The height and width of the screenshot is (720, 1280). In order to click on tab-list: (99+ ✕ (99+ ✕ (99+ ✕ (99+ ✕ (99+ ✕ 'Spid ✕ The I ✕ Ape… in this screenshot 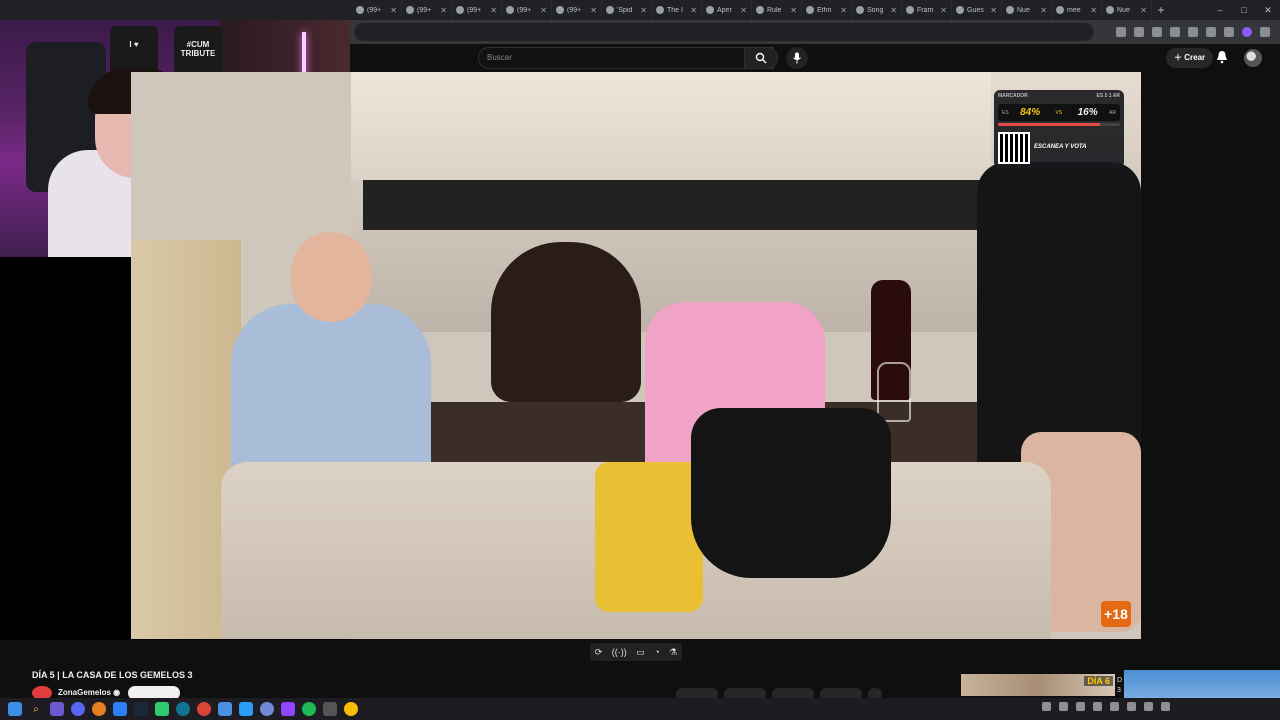, I will do `click(752, 10)`.